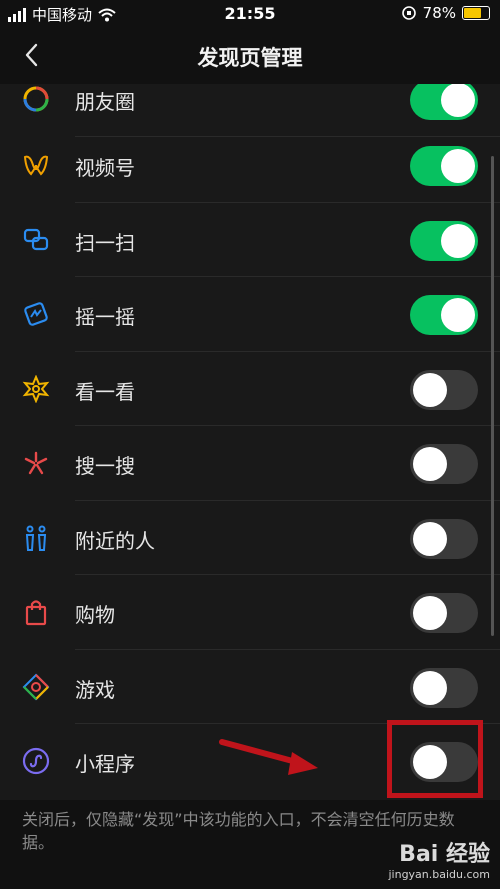  I want to click on item-label: 附近的人, so click(115, 540).